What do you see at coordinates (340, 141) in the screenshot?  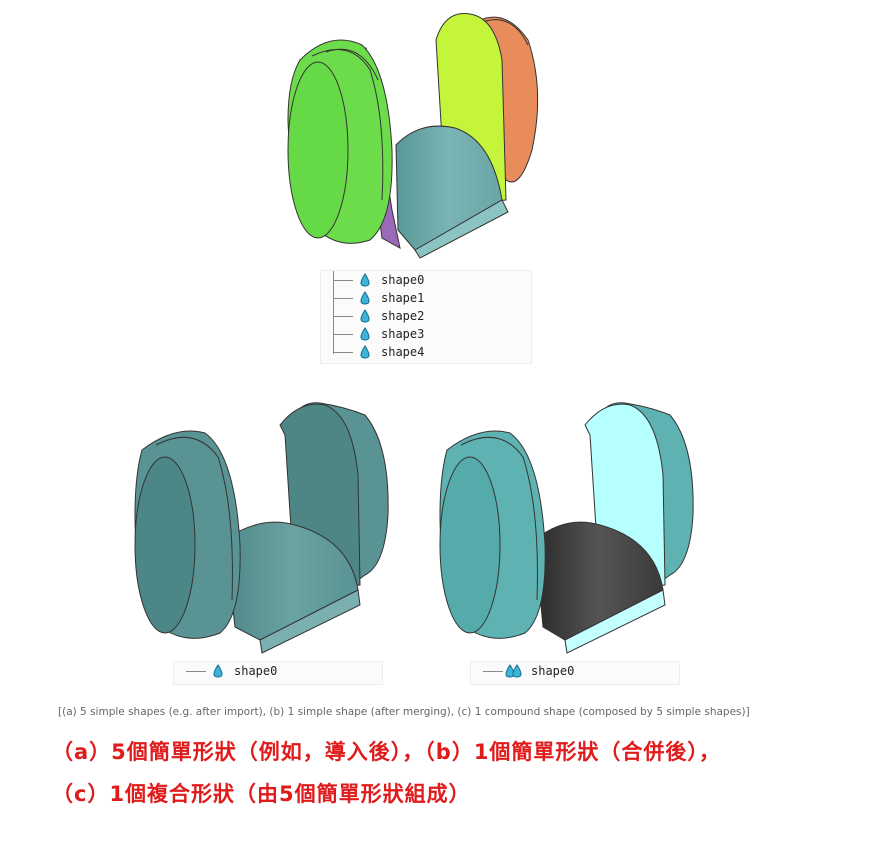 I see `shape-green-disc` at bounding box center [340, 141].